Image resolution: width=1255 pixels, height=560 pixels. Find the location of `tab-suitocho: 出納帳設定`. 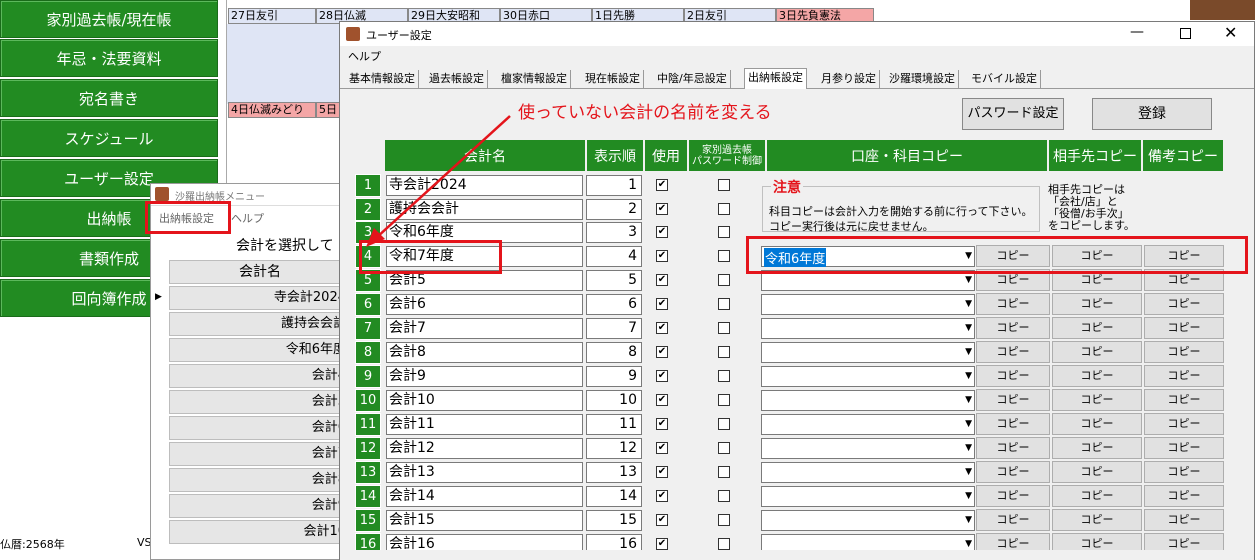

tab-suitocho: 出納帳設定 is located at coordinates (775, 78).